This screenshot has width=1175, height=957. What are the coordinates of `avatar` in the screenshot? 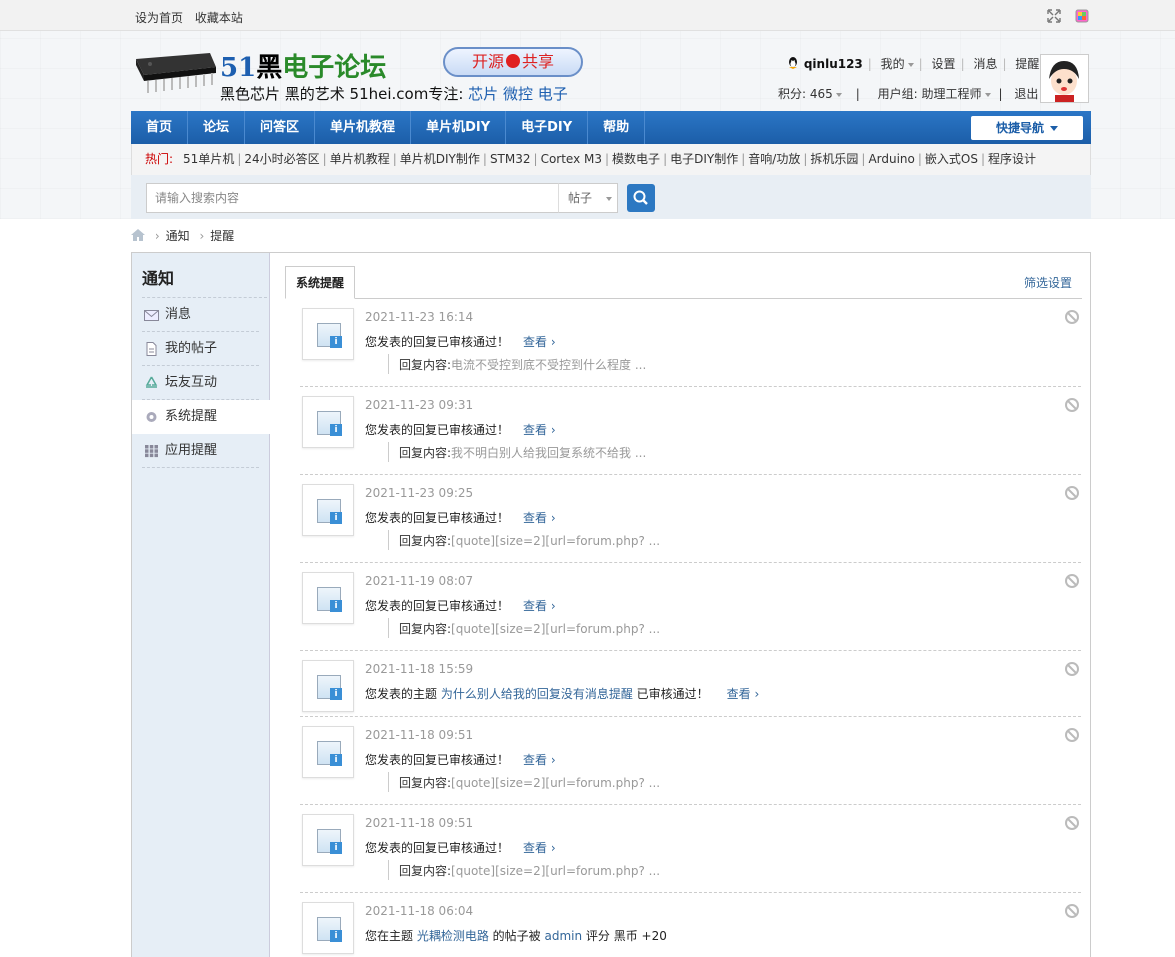 It's located at (1064, 78).